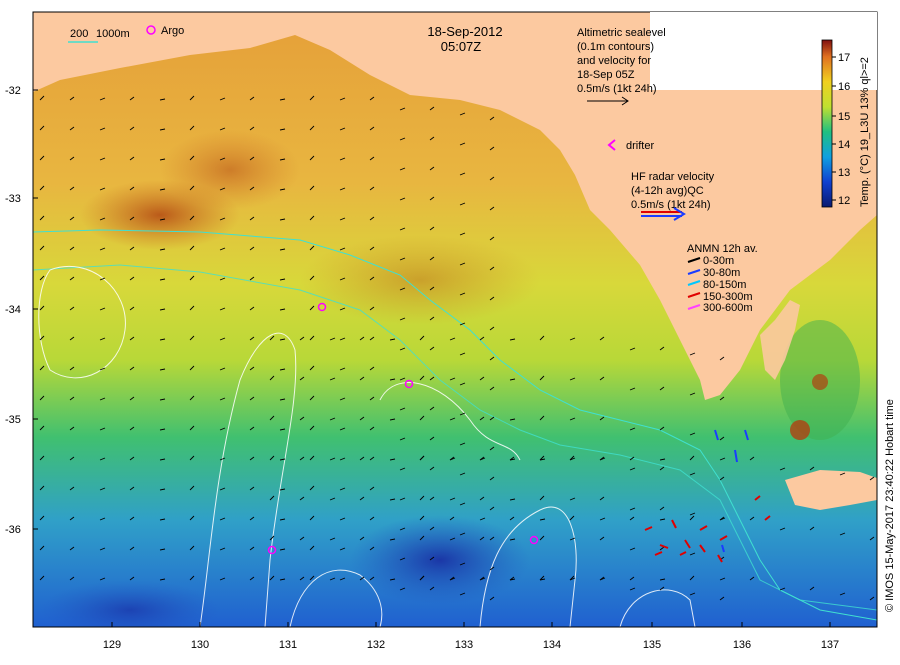  I want to click on colorbar-tick: 16, so click(844, 87).